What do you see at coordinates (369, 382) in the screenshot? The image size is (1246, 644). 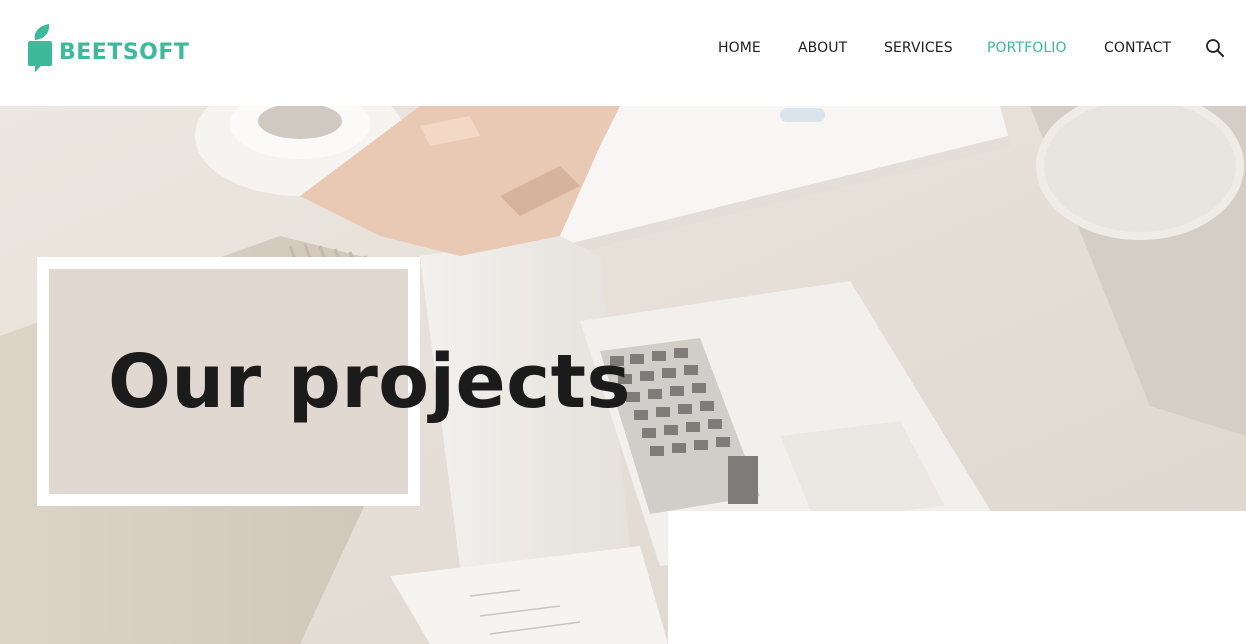 I see `page-title: Our projects` at bounding box center [369, 382].